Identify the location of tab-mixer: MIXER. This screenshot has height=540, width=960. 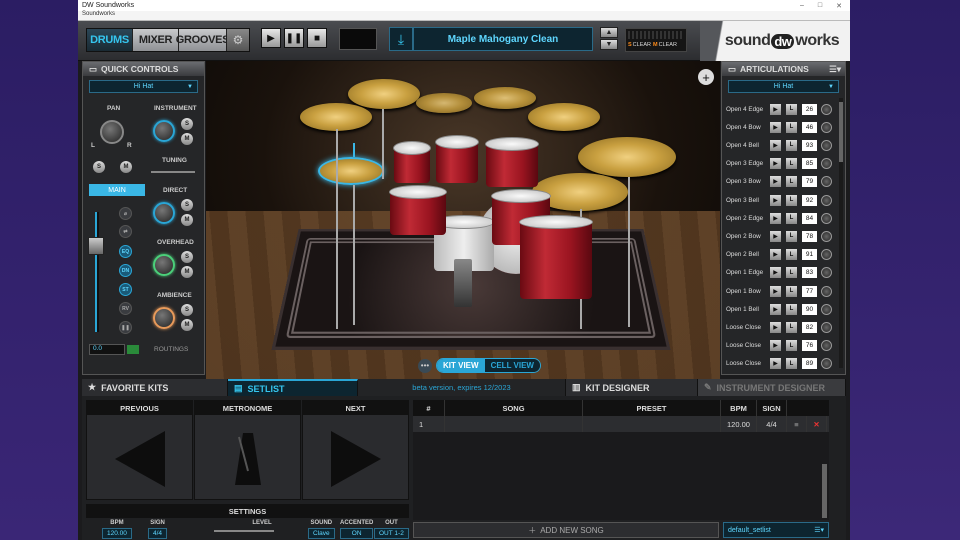
(156, 40).